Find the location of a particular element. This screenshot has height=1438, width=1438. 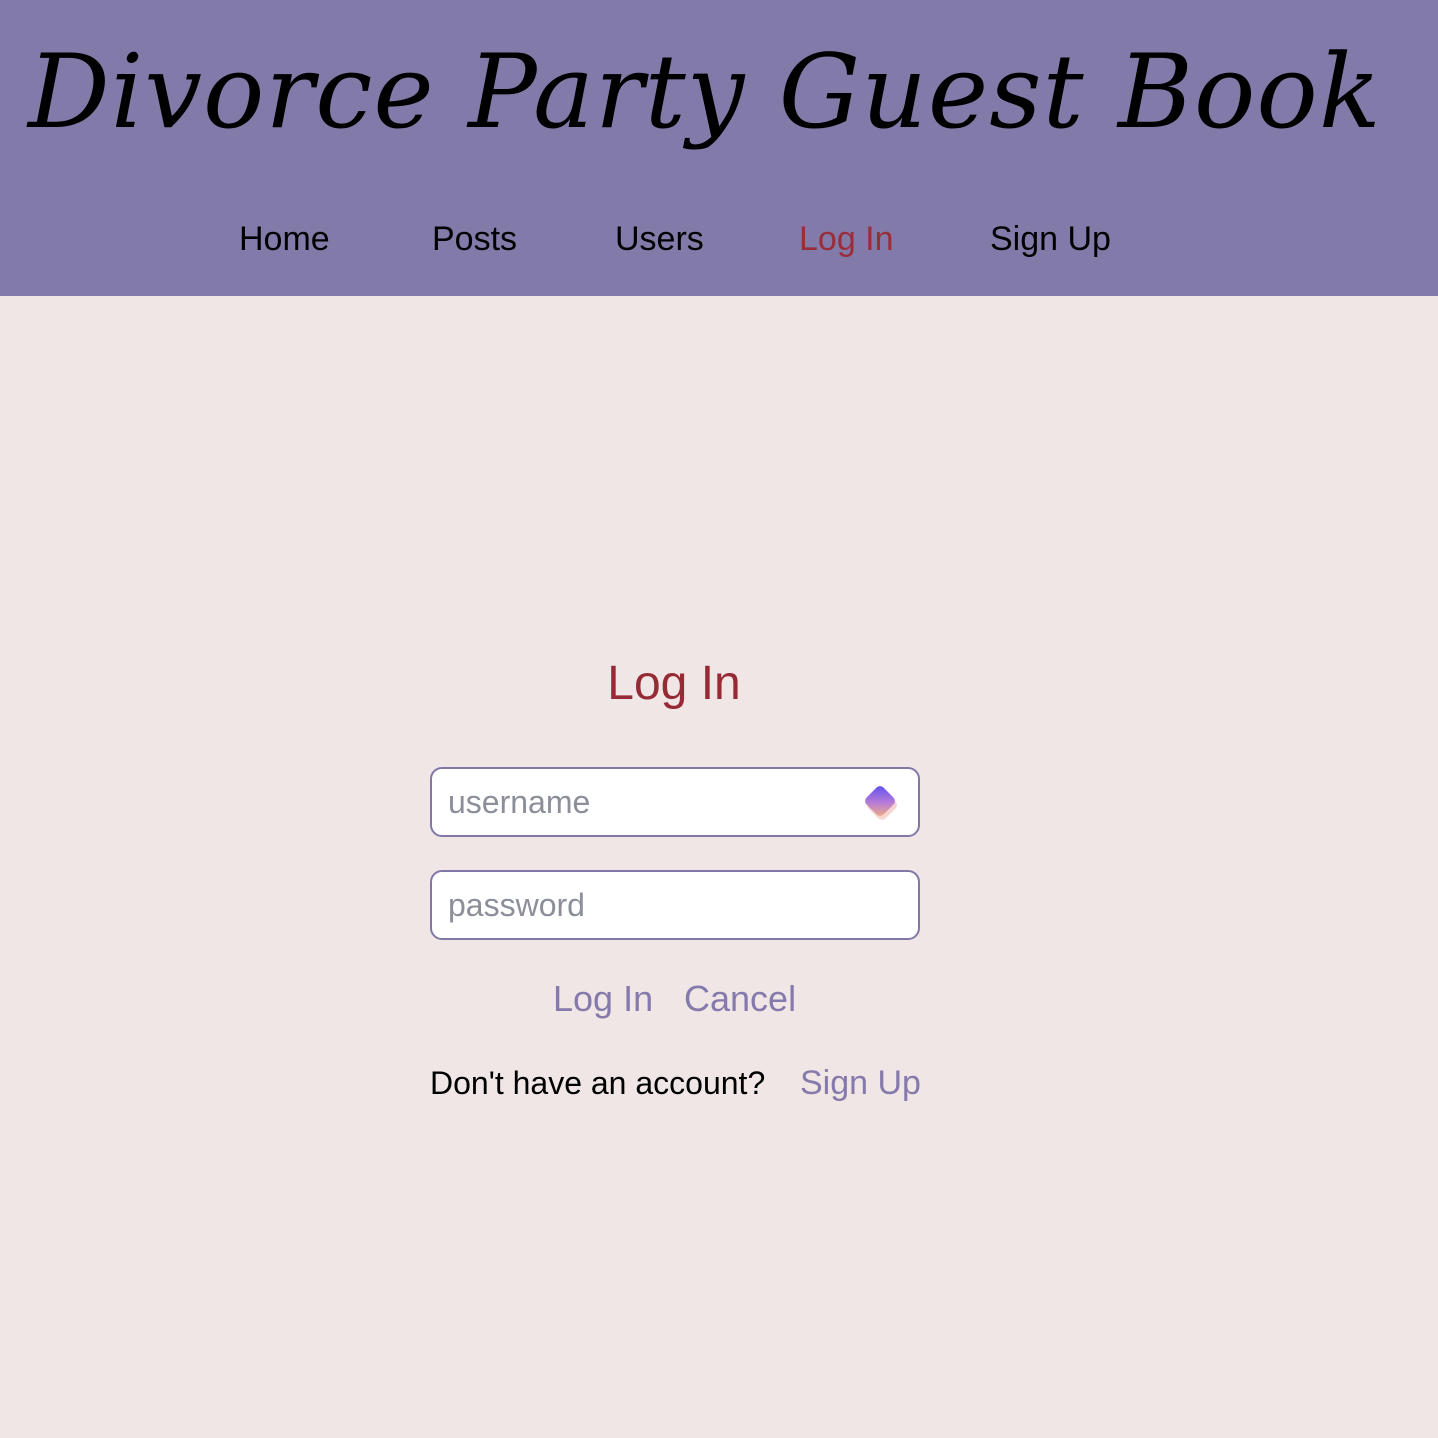

form-actions: Log In Cancel is located at coordinates (719, 1000).